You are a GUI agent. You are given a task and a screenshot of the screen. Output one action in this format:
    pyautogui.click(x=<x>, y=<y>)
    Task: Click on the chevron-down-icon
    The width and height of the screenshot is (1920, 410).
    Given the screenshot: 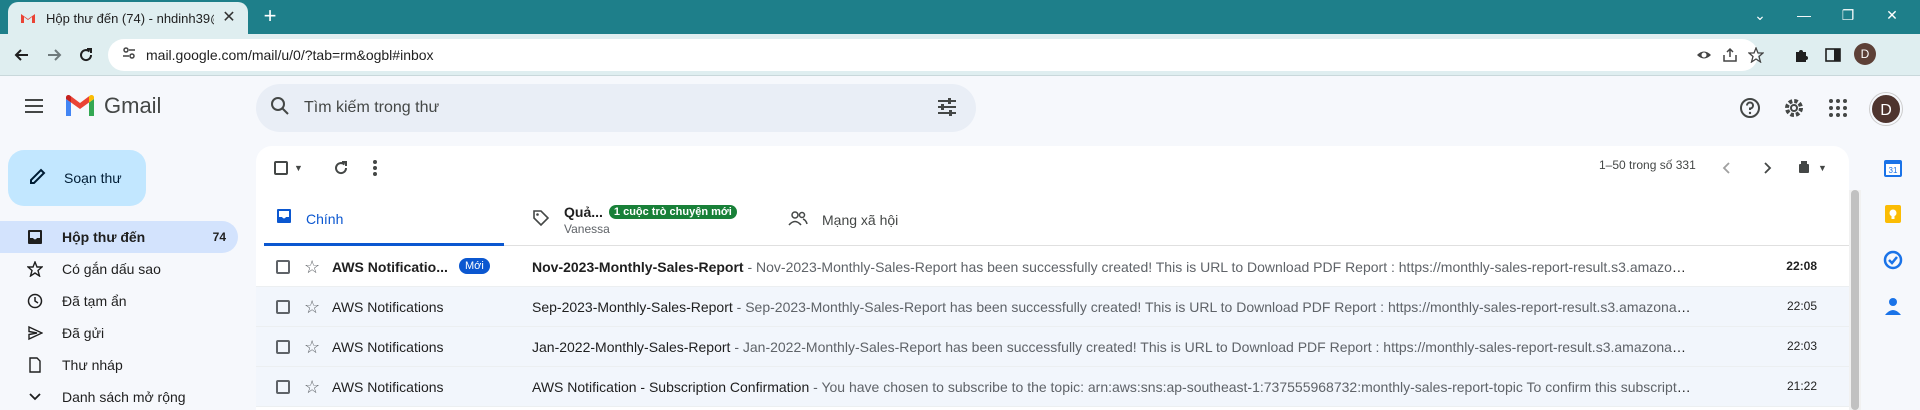 What is the action you would take?
    pyautogui.click(x=35, y=397)
    